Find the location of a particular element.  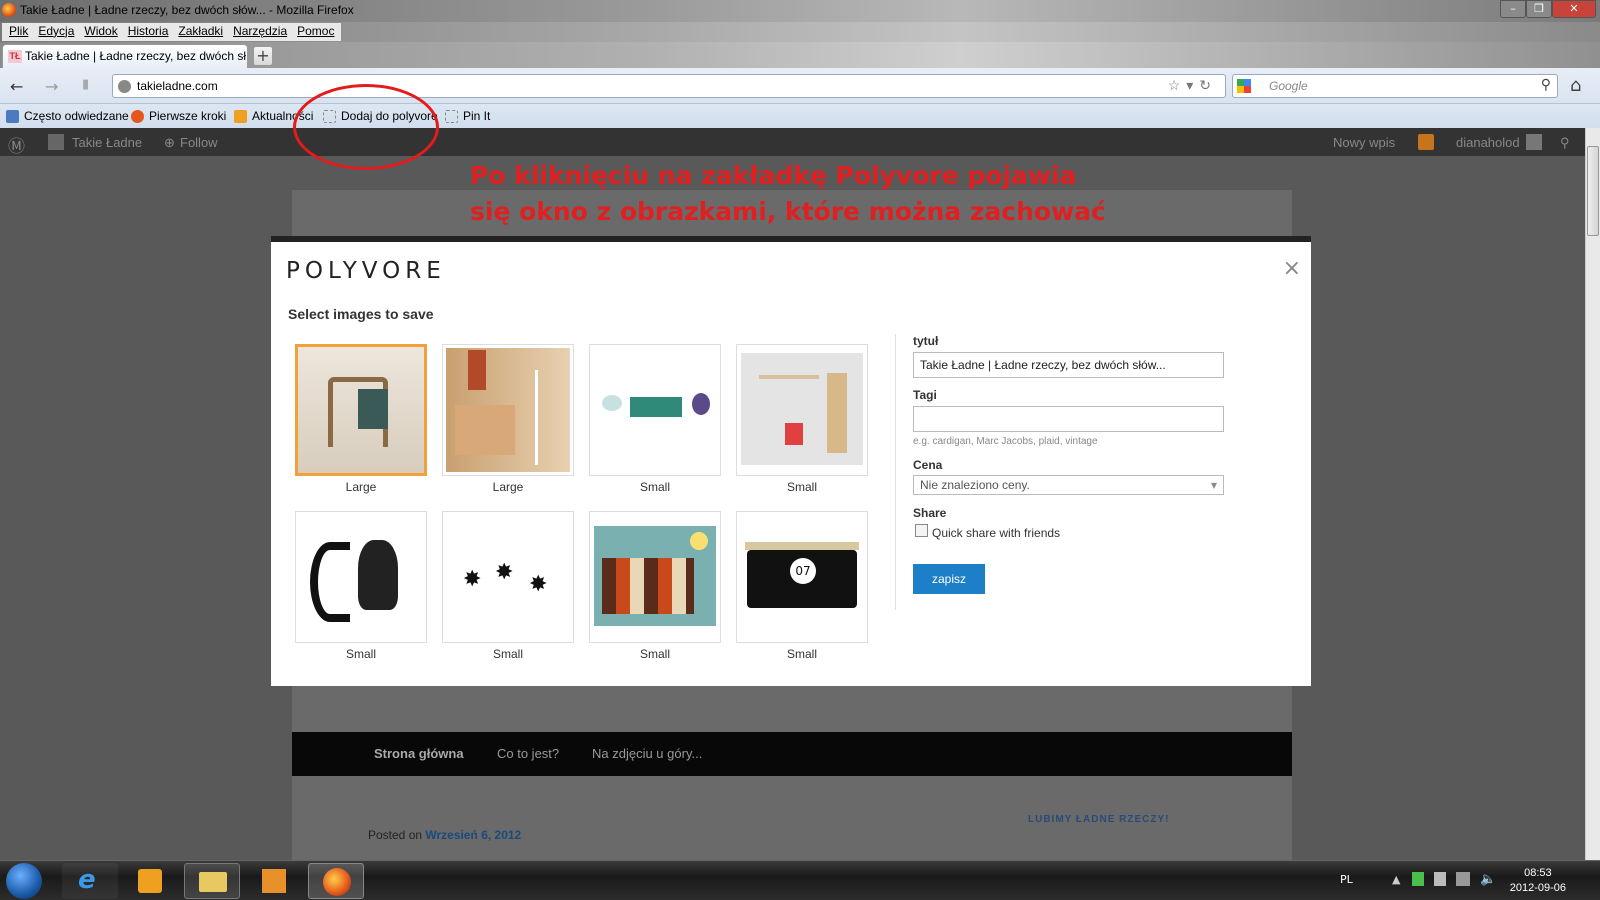

network-icon is located at coordinates (1463, 879).